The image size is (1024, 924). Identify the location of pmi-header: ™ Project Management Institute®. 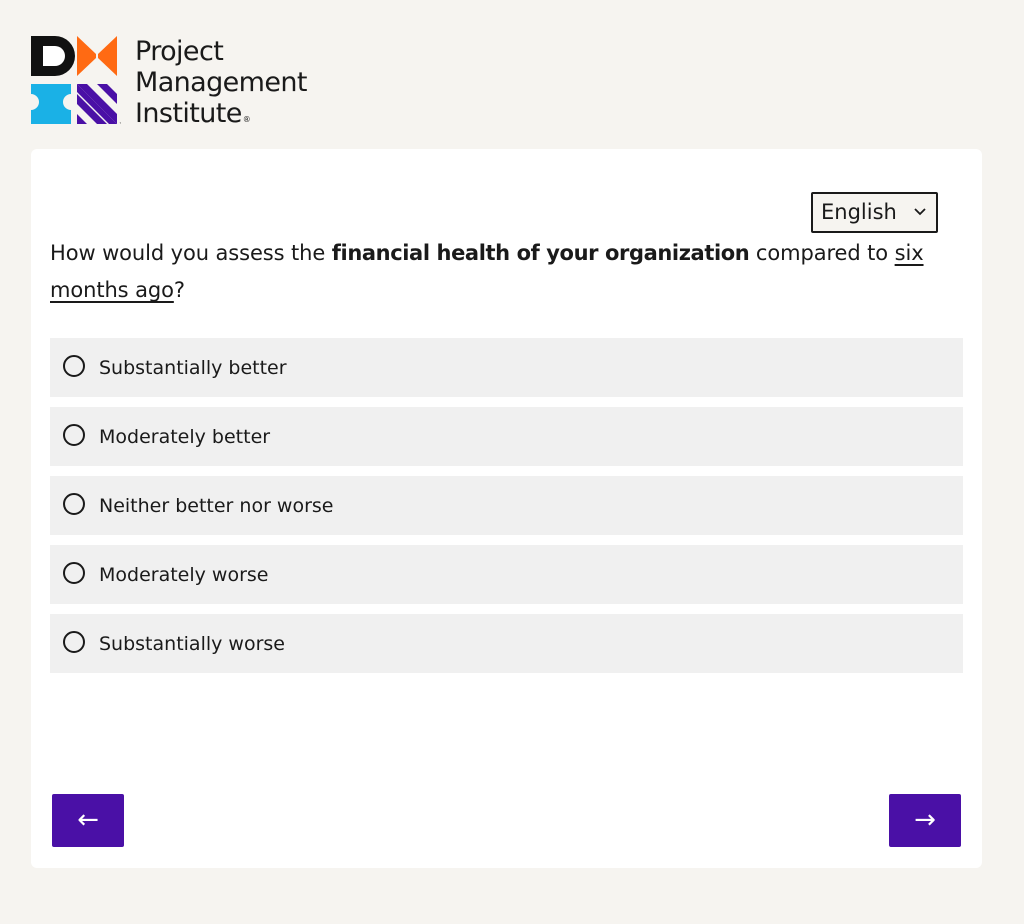
(191, 82).